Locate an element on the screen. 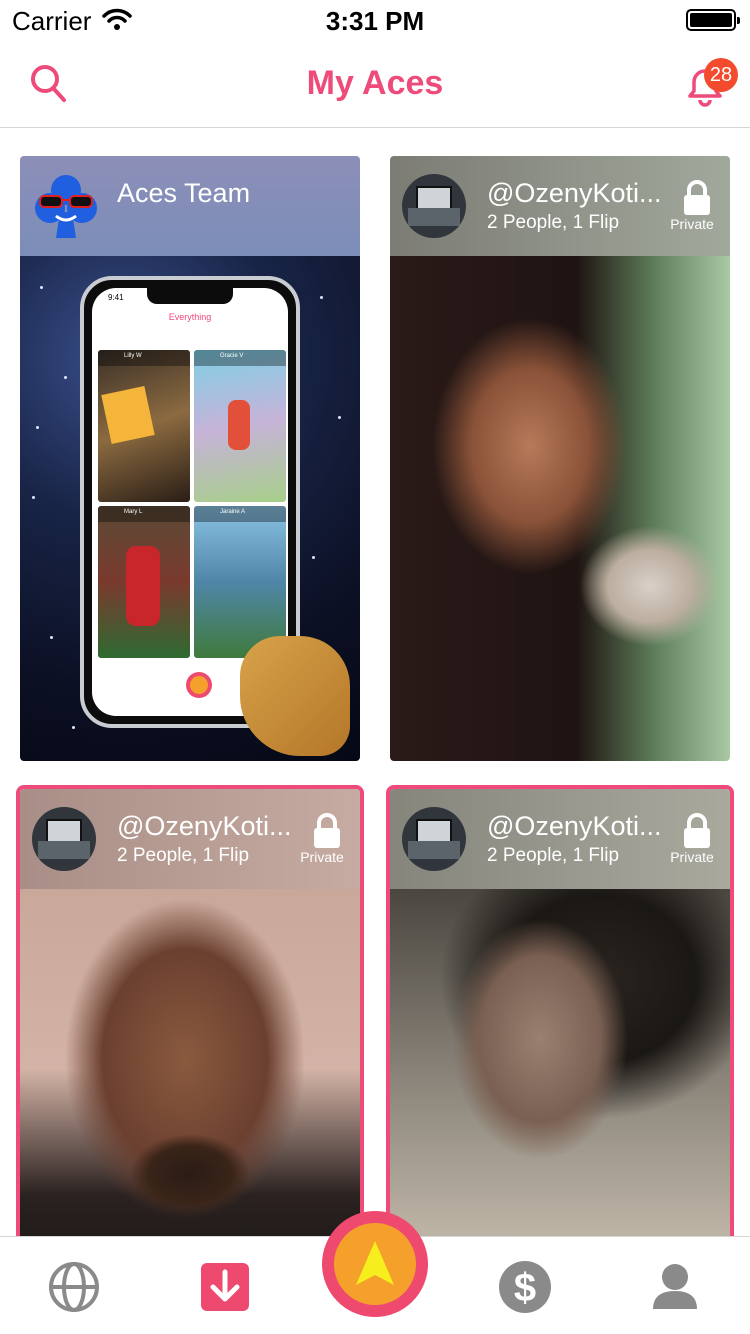 The height and width of the screenshot is (1334, 750). globe-icon is located at coordinates (74, 1287).